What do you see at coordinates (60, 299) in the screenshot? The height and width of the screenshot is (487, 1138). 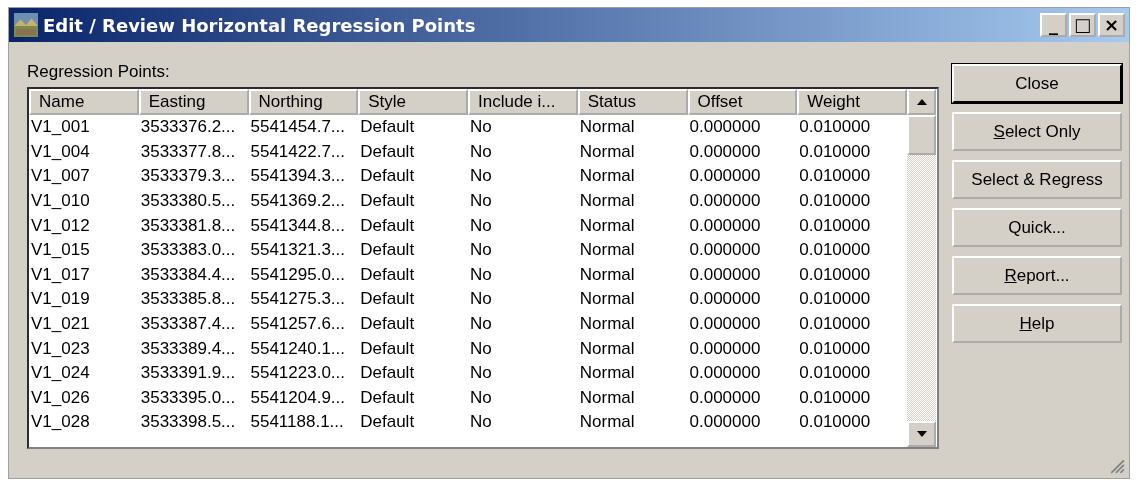 I see `table-cell-text: V1_019` at bounding box center [60, 299].